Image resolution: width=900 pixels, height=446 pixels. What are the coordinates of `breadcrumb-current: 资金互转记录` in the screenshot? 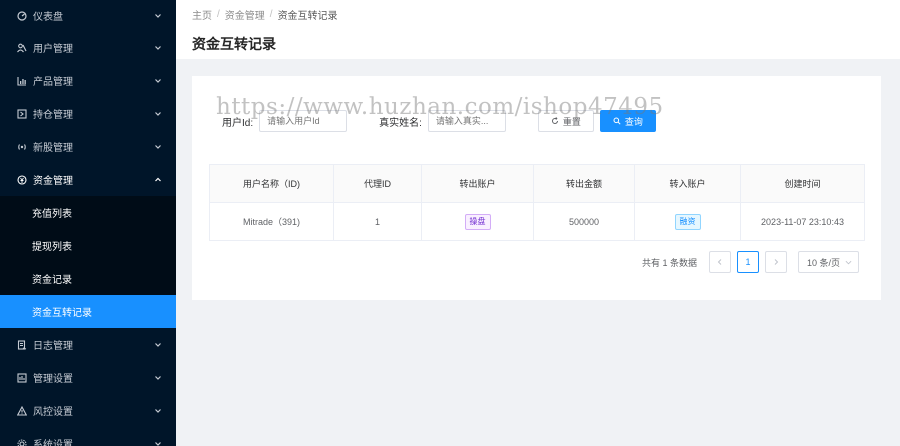 It's located at (307, 16).